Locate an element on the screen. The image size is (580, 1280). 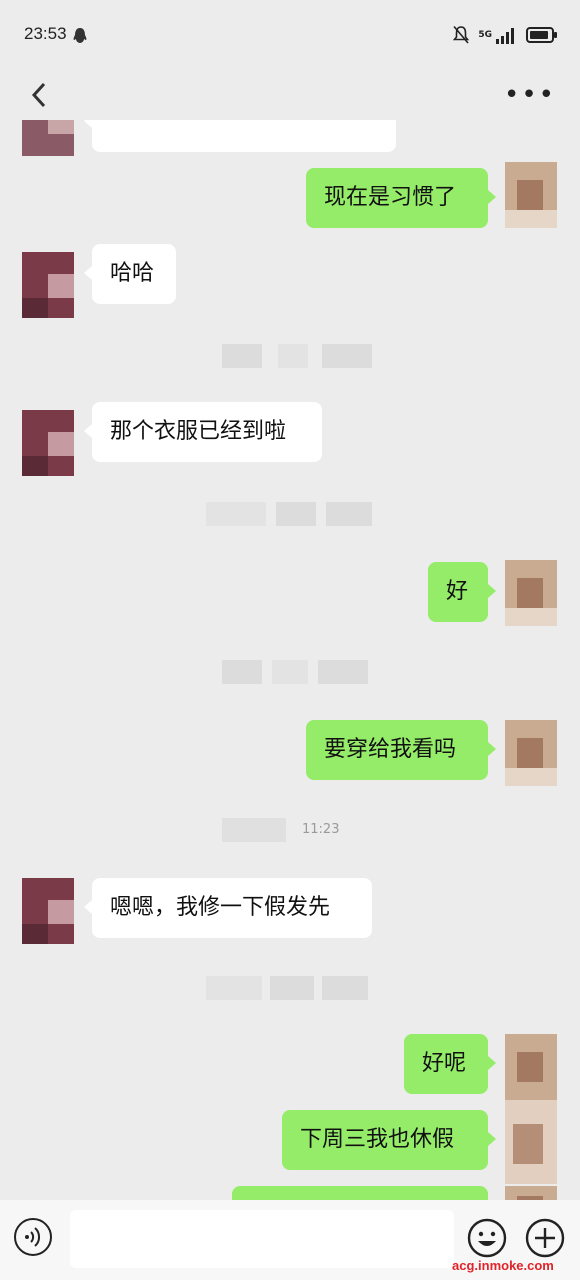
message-bubble-outgoing: 好呢 is located at coordinates (450, 1064).